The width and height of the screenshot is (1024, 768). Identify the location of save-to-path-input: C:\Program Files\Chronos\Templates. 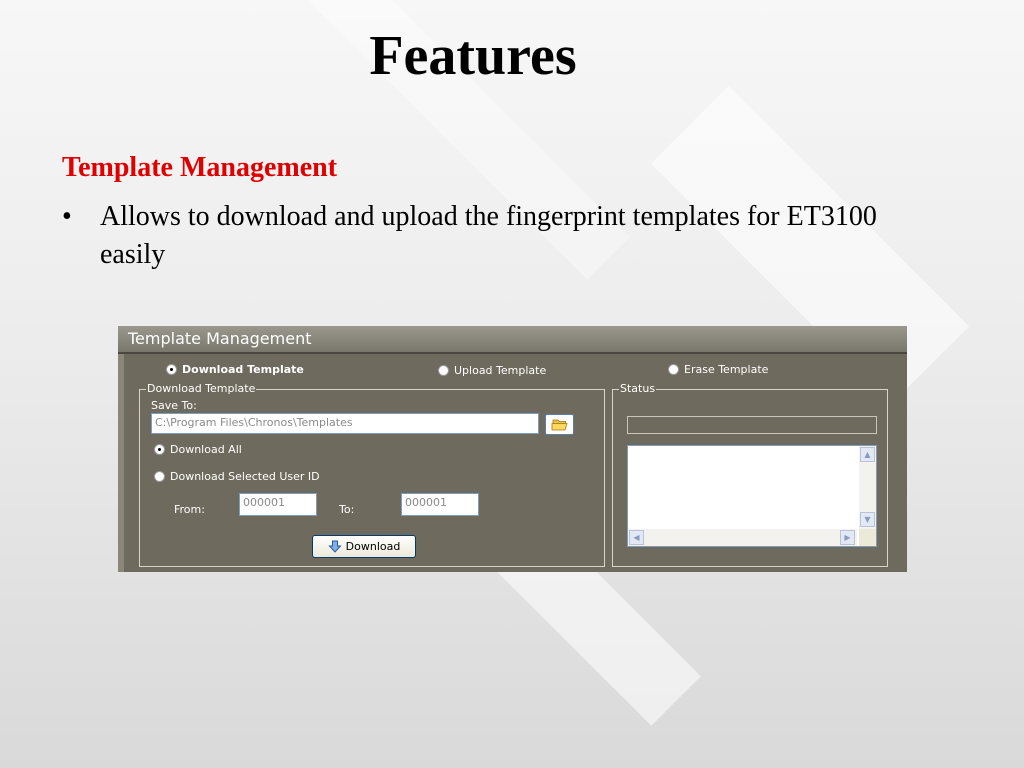
(345, 423).